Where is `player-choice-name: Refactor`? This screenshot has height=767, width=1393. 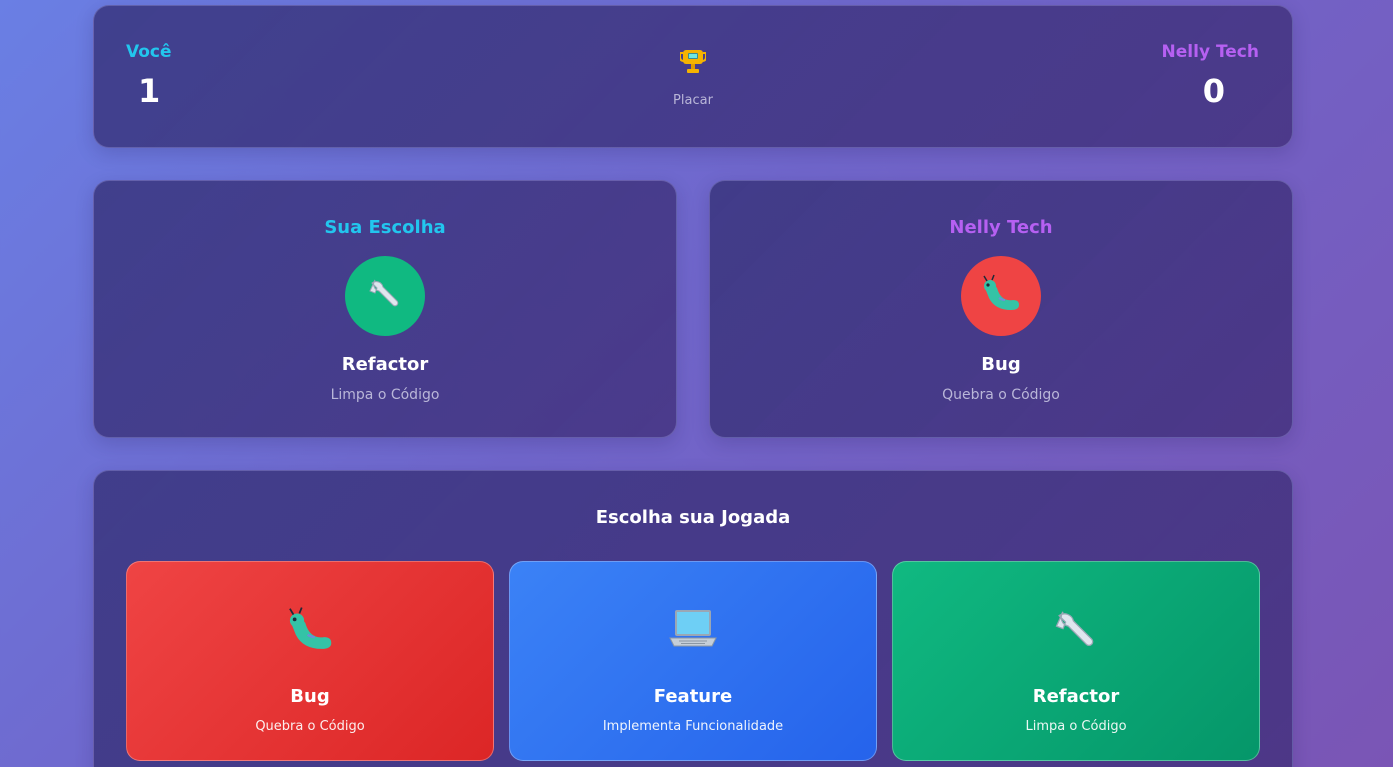
player-choice-name: Refactor is located at coordinates (385, 364).